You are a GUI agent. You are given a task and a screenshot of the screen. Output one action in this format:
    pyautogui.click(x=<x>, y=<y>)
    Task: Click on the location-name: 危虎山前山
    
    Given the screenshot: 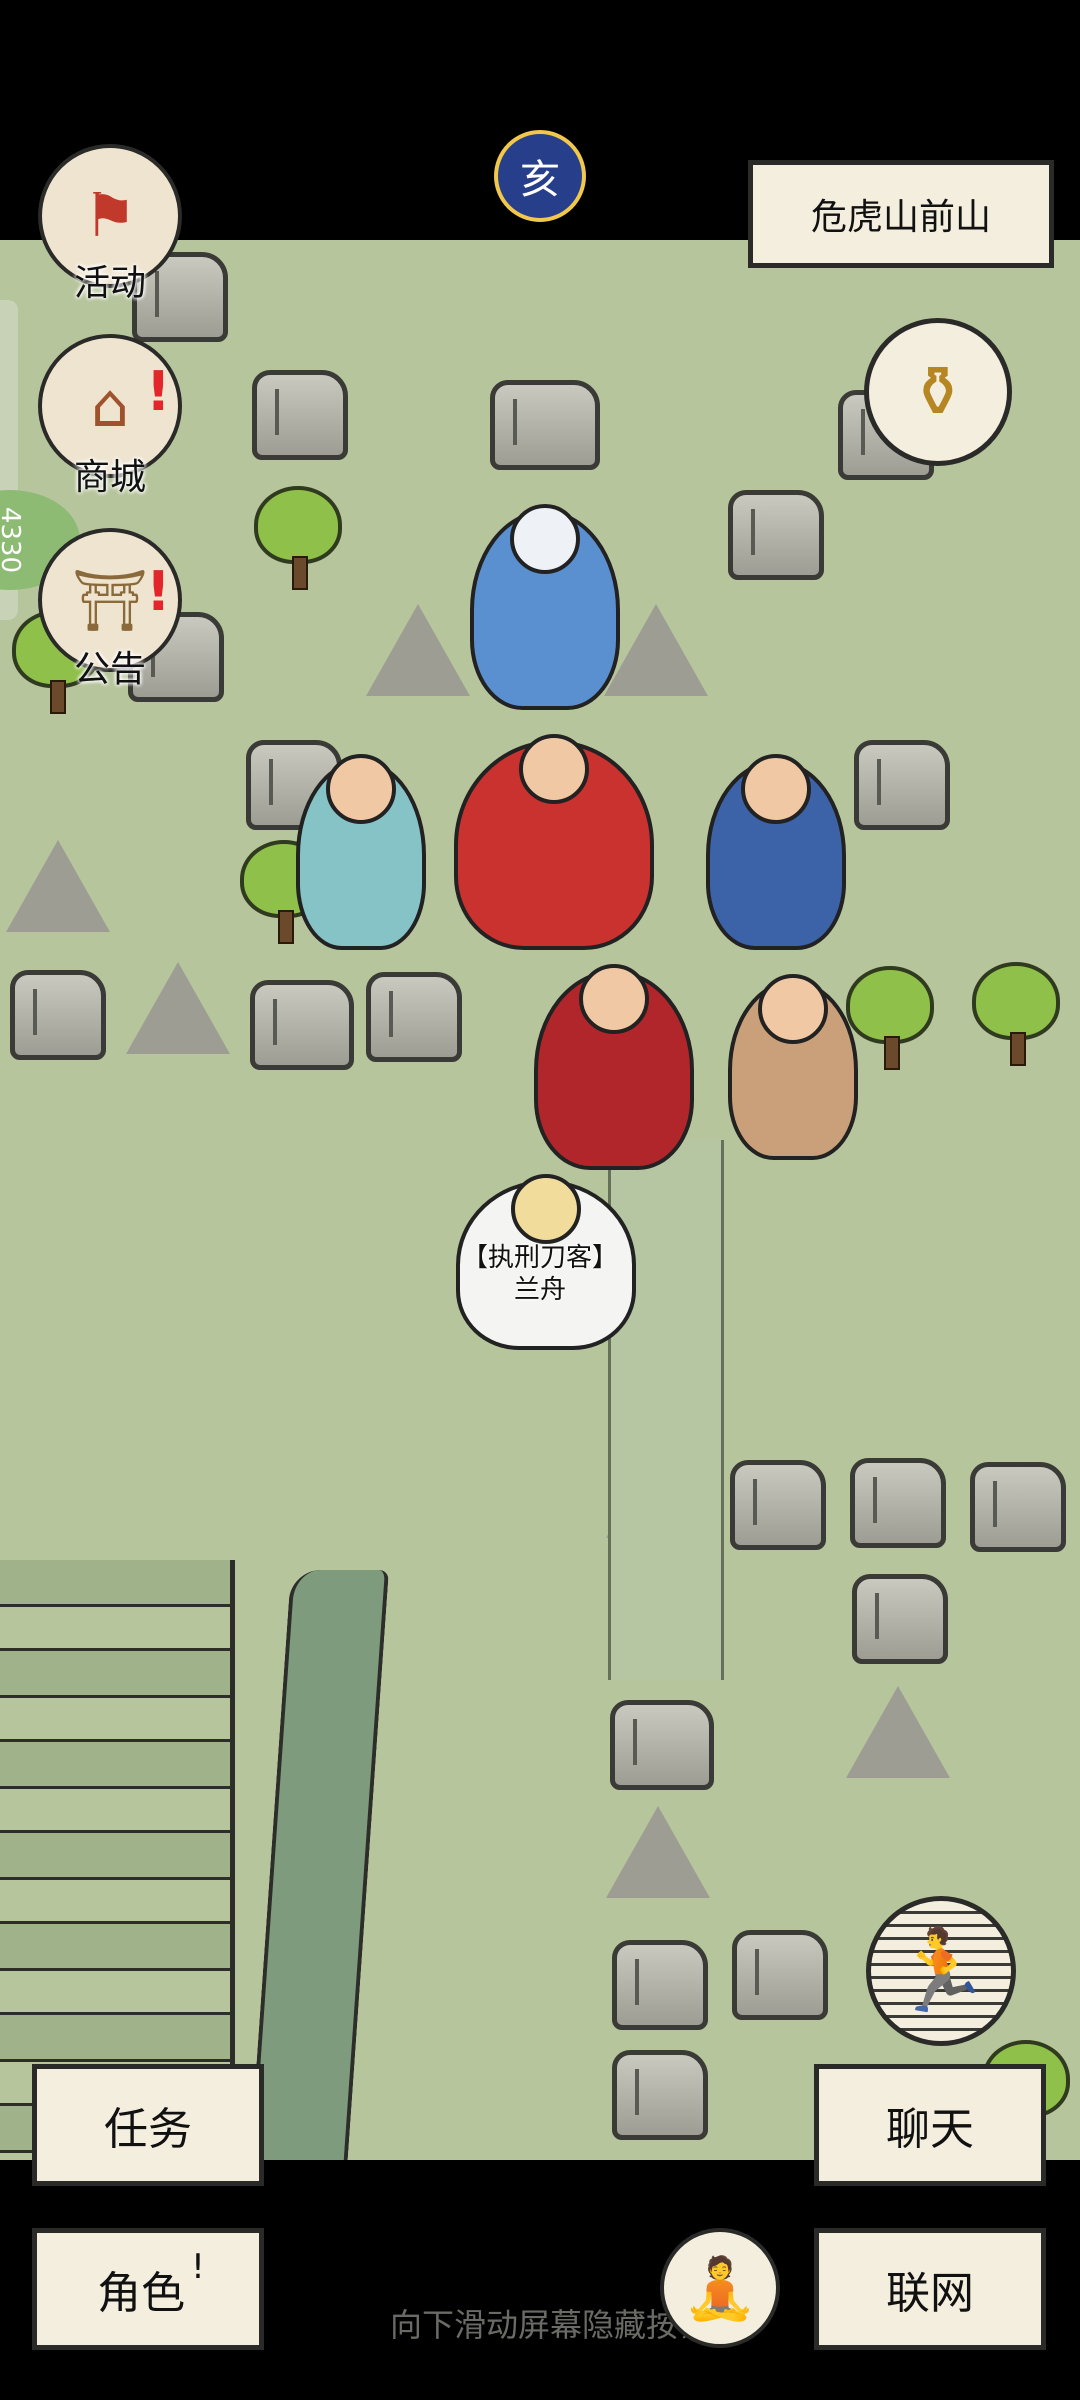 What is the action you would take?
    pyautogui.click(x=900, y=217)
    